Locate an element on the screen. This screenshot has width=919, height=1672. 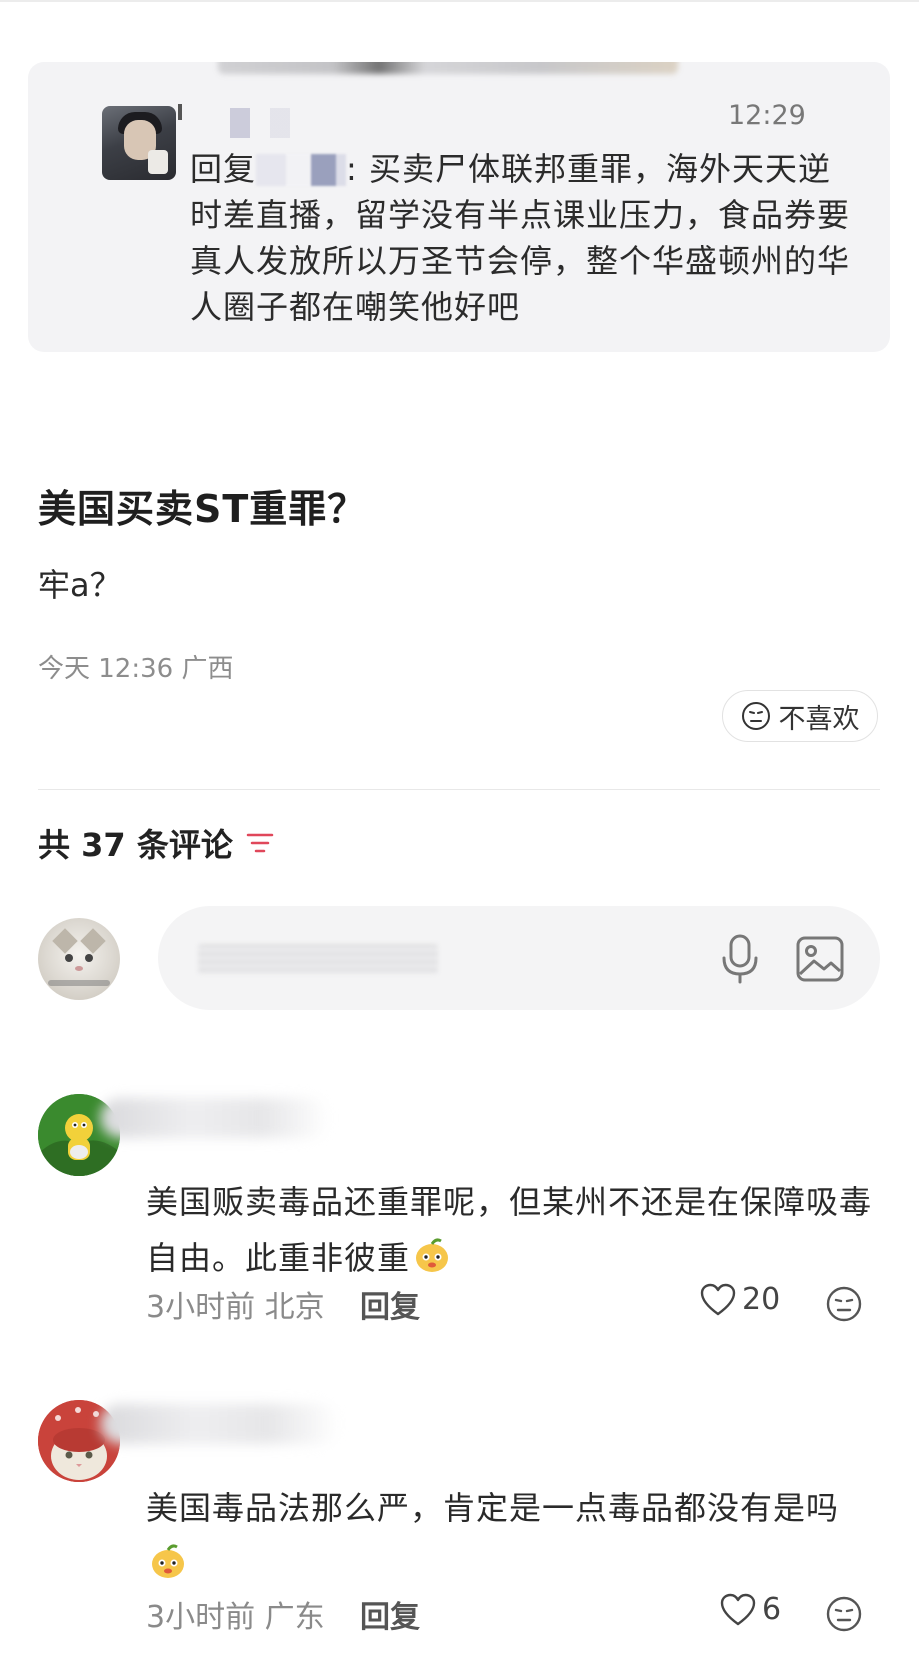
like-count: 20 is located at coordinates (761, 1299).